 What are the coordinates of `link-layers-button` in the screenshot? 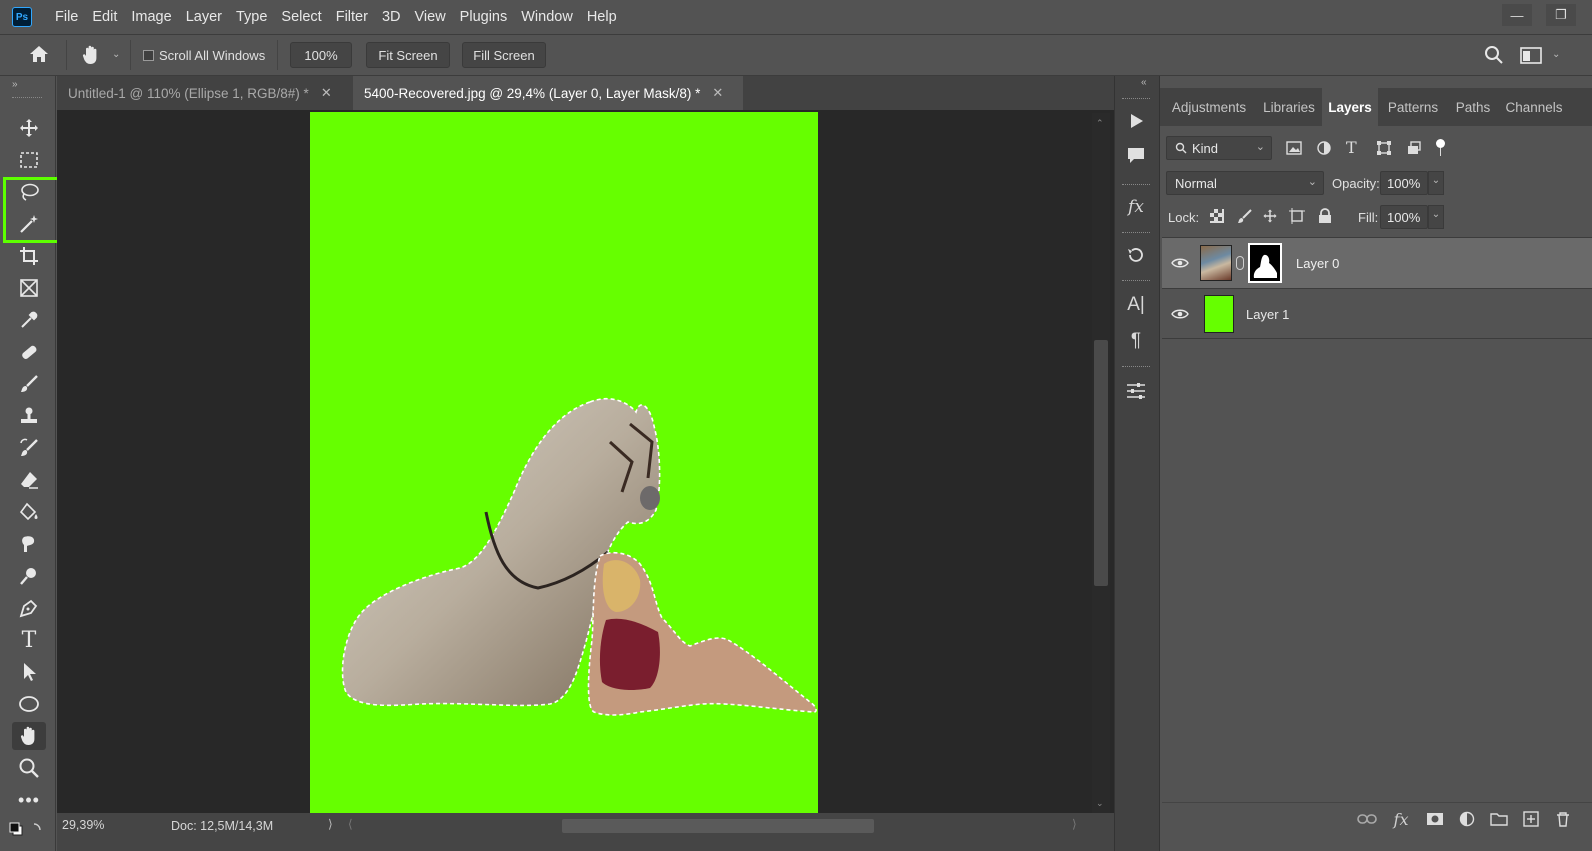 It's located at (1367, 819).